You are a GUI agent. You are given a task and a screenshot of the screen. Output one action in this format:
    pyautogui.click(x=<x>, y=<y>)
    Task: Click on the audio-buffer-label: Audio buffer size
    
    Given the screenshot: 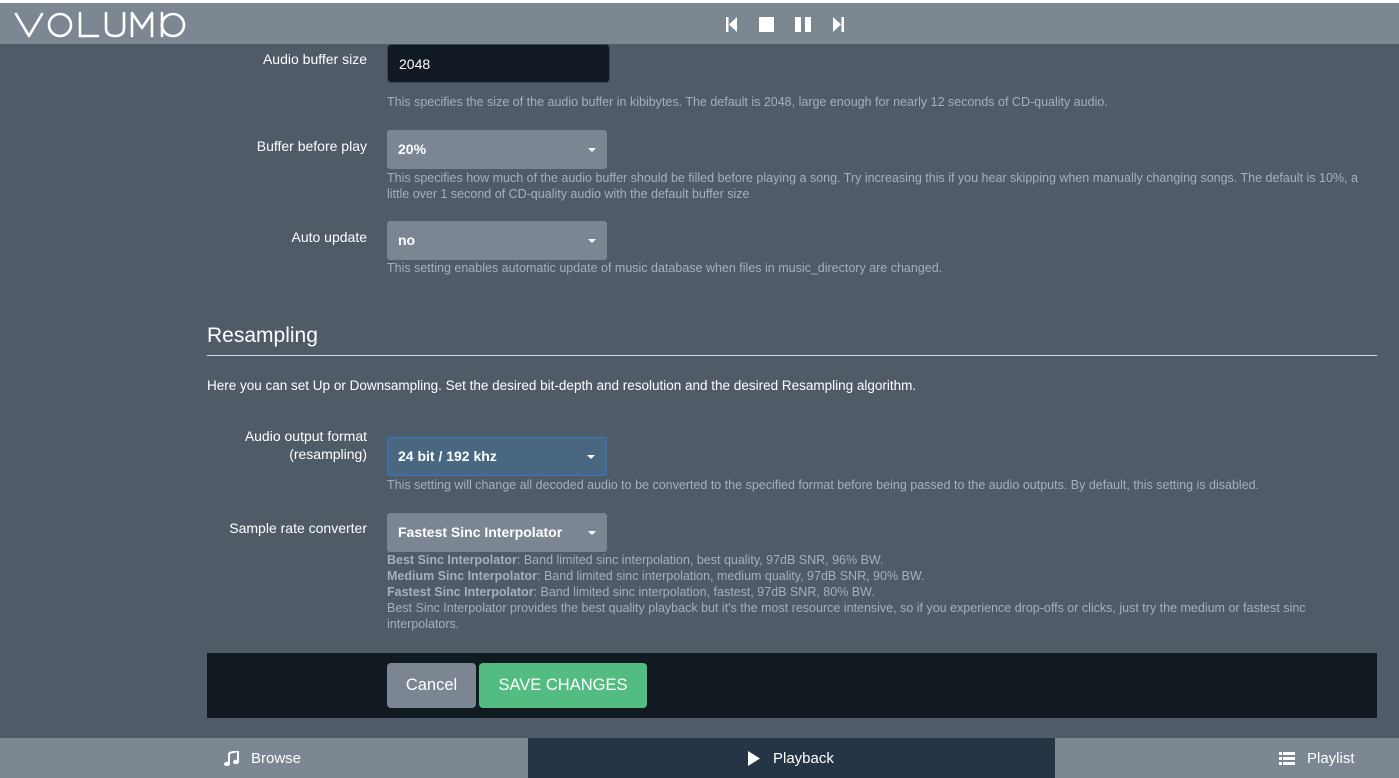 What is the action you would take?
    pyautogui.click(x=314, y=59)
    